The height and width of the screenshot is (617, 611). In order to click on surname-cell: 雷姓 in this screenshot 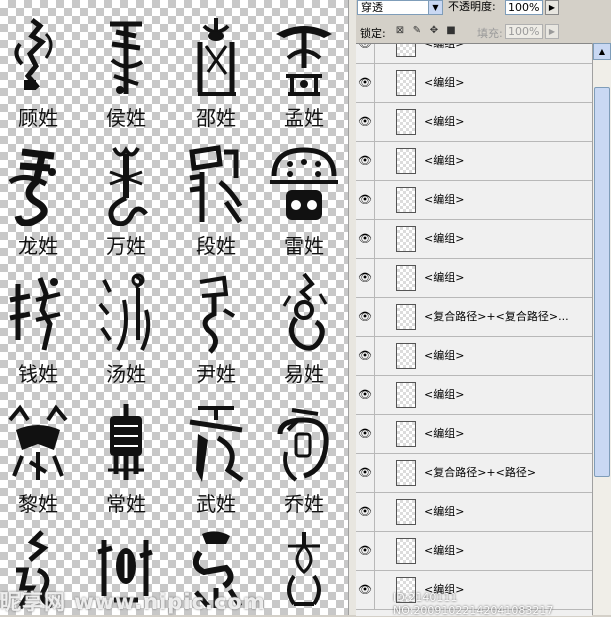, I will do `click(304, 198)`.